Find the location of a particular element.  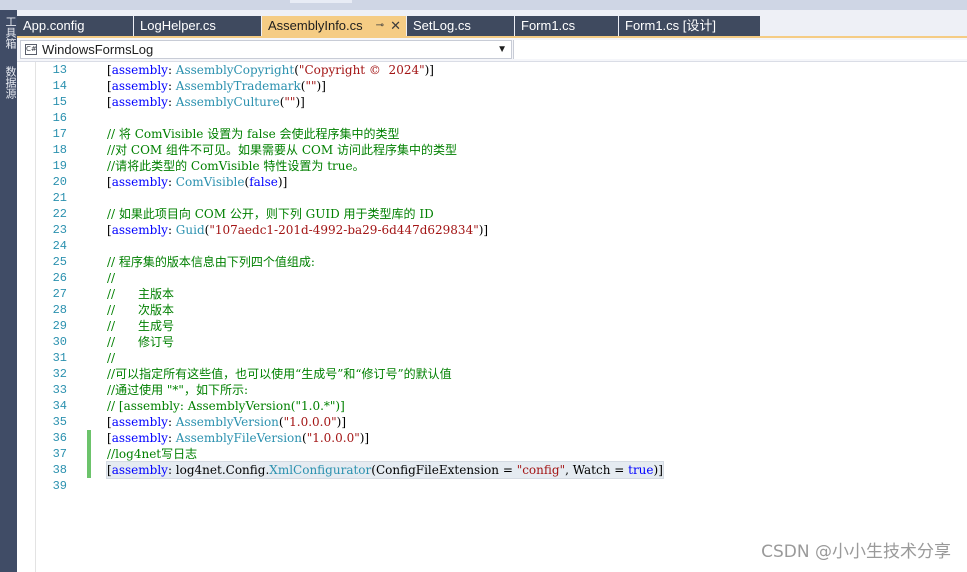

code-token: "" is located at coordinates (290, 102).